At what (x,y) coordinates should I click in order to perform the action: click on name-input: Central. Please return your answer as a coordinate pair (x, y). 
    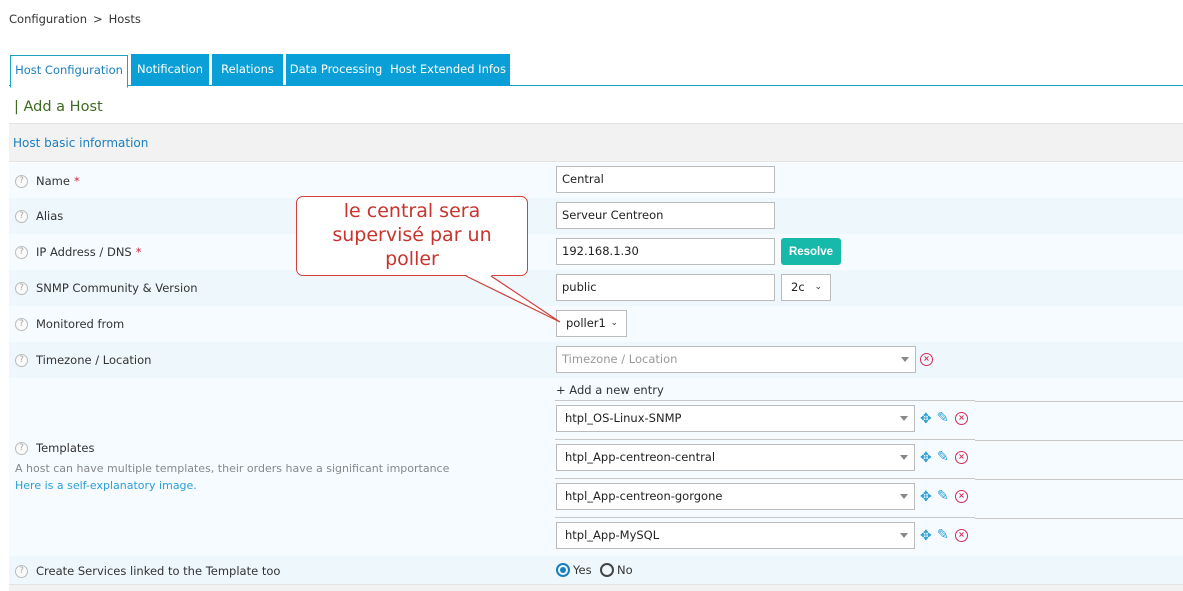
    Looking at the image, I should click on (665, 179).